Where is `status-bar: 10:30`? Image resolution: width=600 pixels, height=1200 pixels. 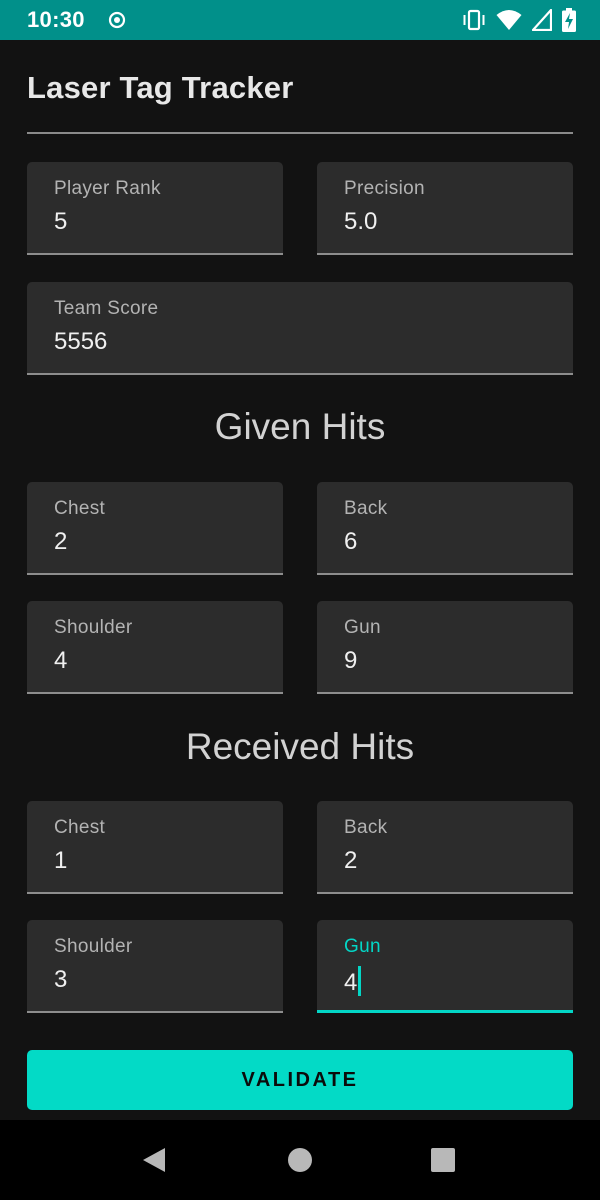 status-bar: 10:30 is located at coordinates (300, 20).